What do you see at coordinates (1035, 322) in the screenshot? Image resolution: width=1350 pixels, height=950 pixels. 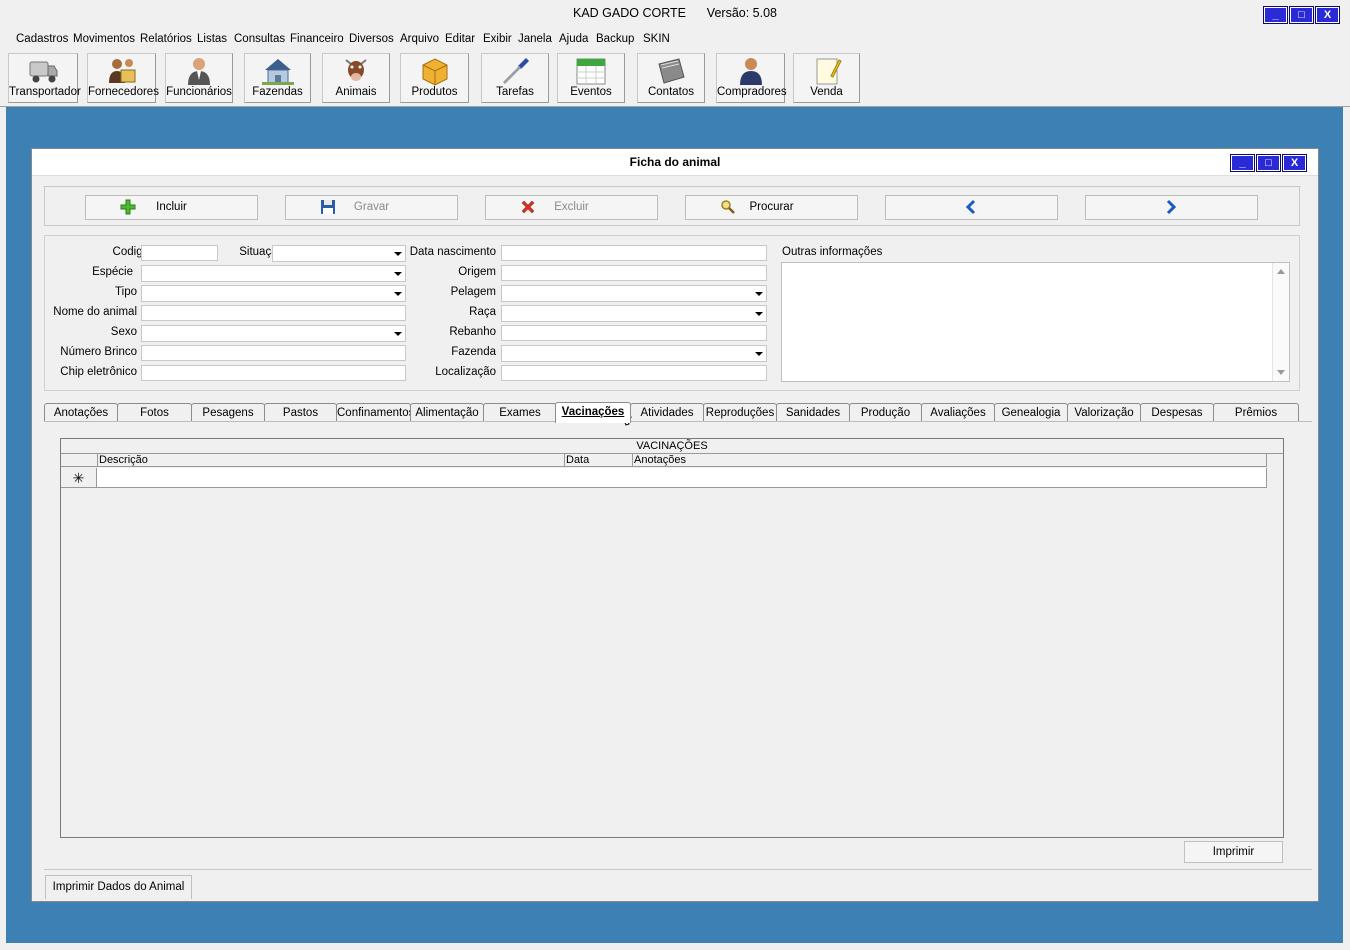 I see `outras-informacoes-textarea` at bounding box center [1035, 322].